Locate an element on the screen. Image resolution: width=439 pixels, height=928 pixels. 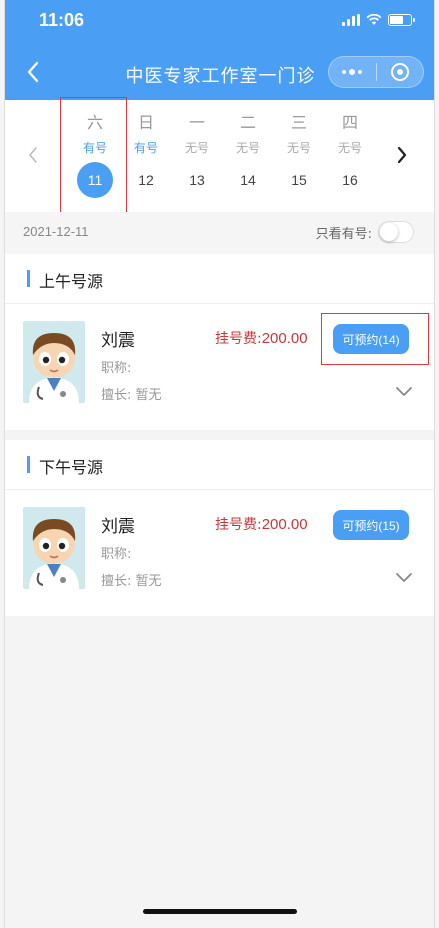
next-week-button is located at coordinates (402, 155).